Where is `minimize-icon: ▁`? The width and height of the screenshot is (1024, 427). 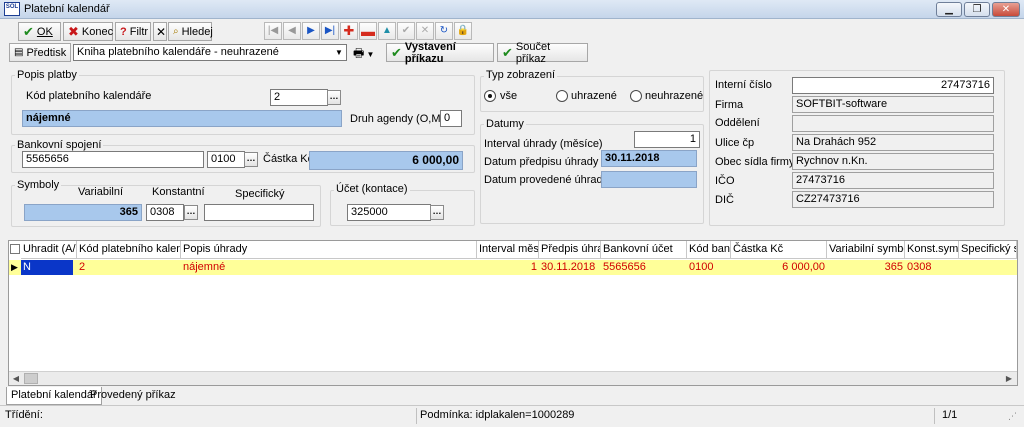 minimize-icon: ▁ is located at coordinates (949, 9).